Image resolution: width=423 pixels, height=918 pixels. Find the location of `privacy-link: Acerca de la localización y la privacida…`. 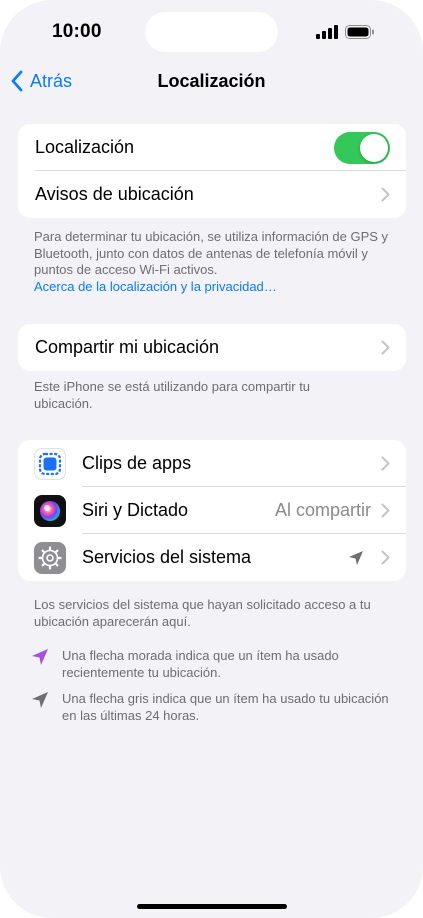

privacy-link: Acerca de la localización y la privacida… is located at coordinates (155, 286).